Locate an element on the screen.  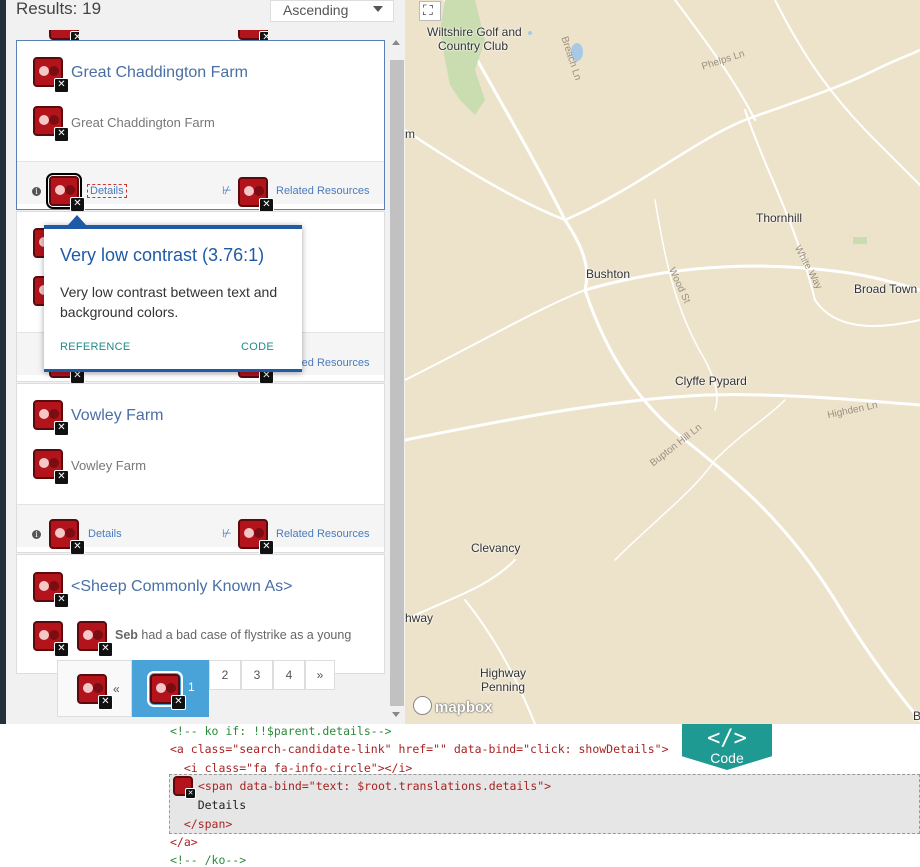
map-label-place: Clevancy is located at coordinates (496, 548).